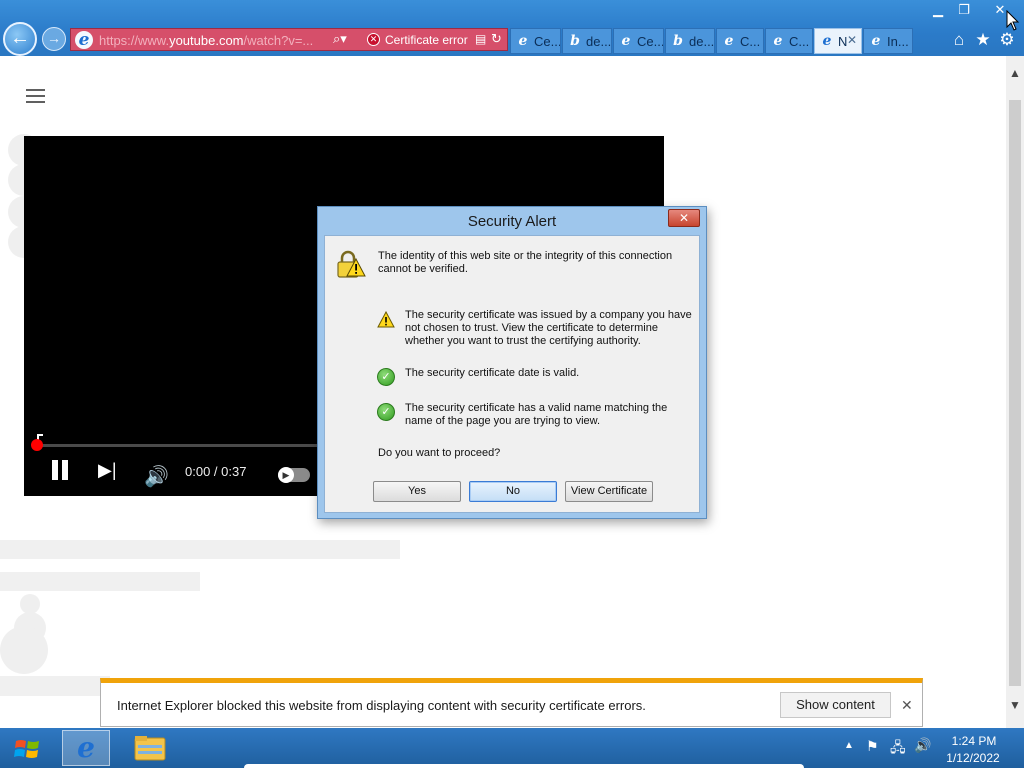 The width and height of the screenshot is (1024, 768). Describe the element at coordinates (439, 453) in the screenshot. I see `proceed-question: Do you want to proceed?` at that location.